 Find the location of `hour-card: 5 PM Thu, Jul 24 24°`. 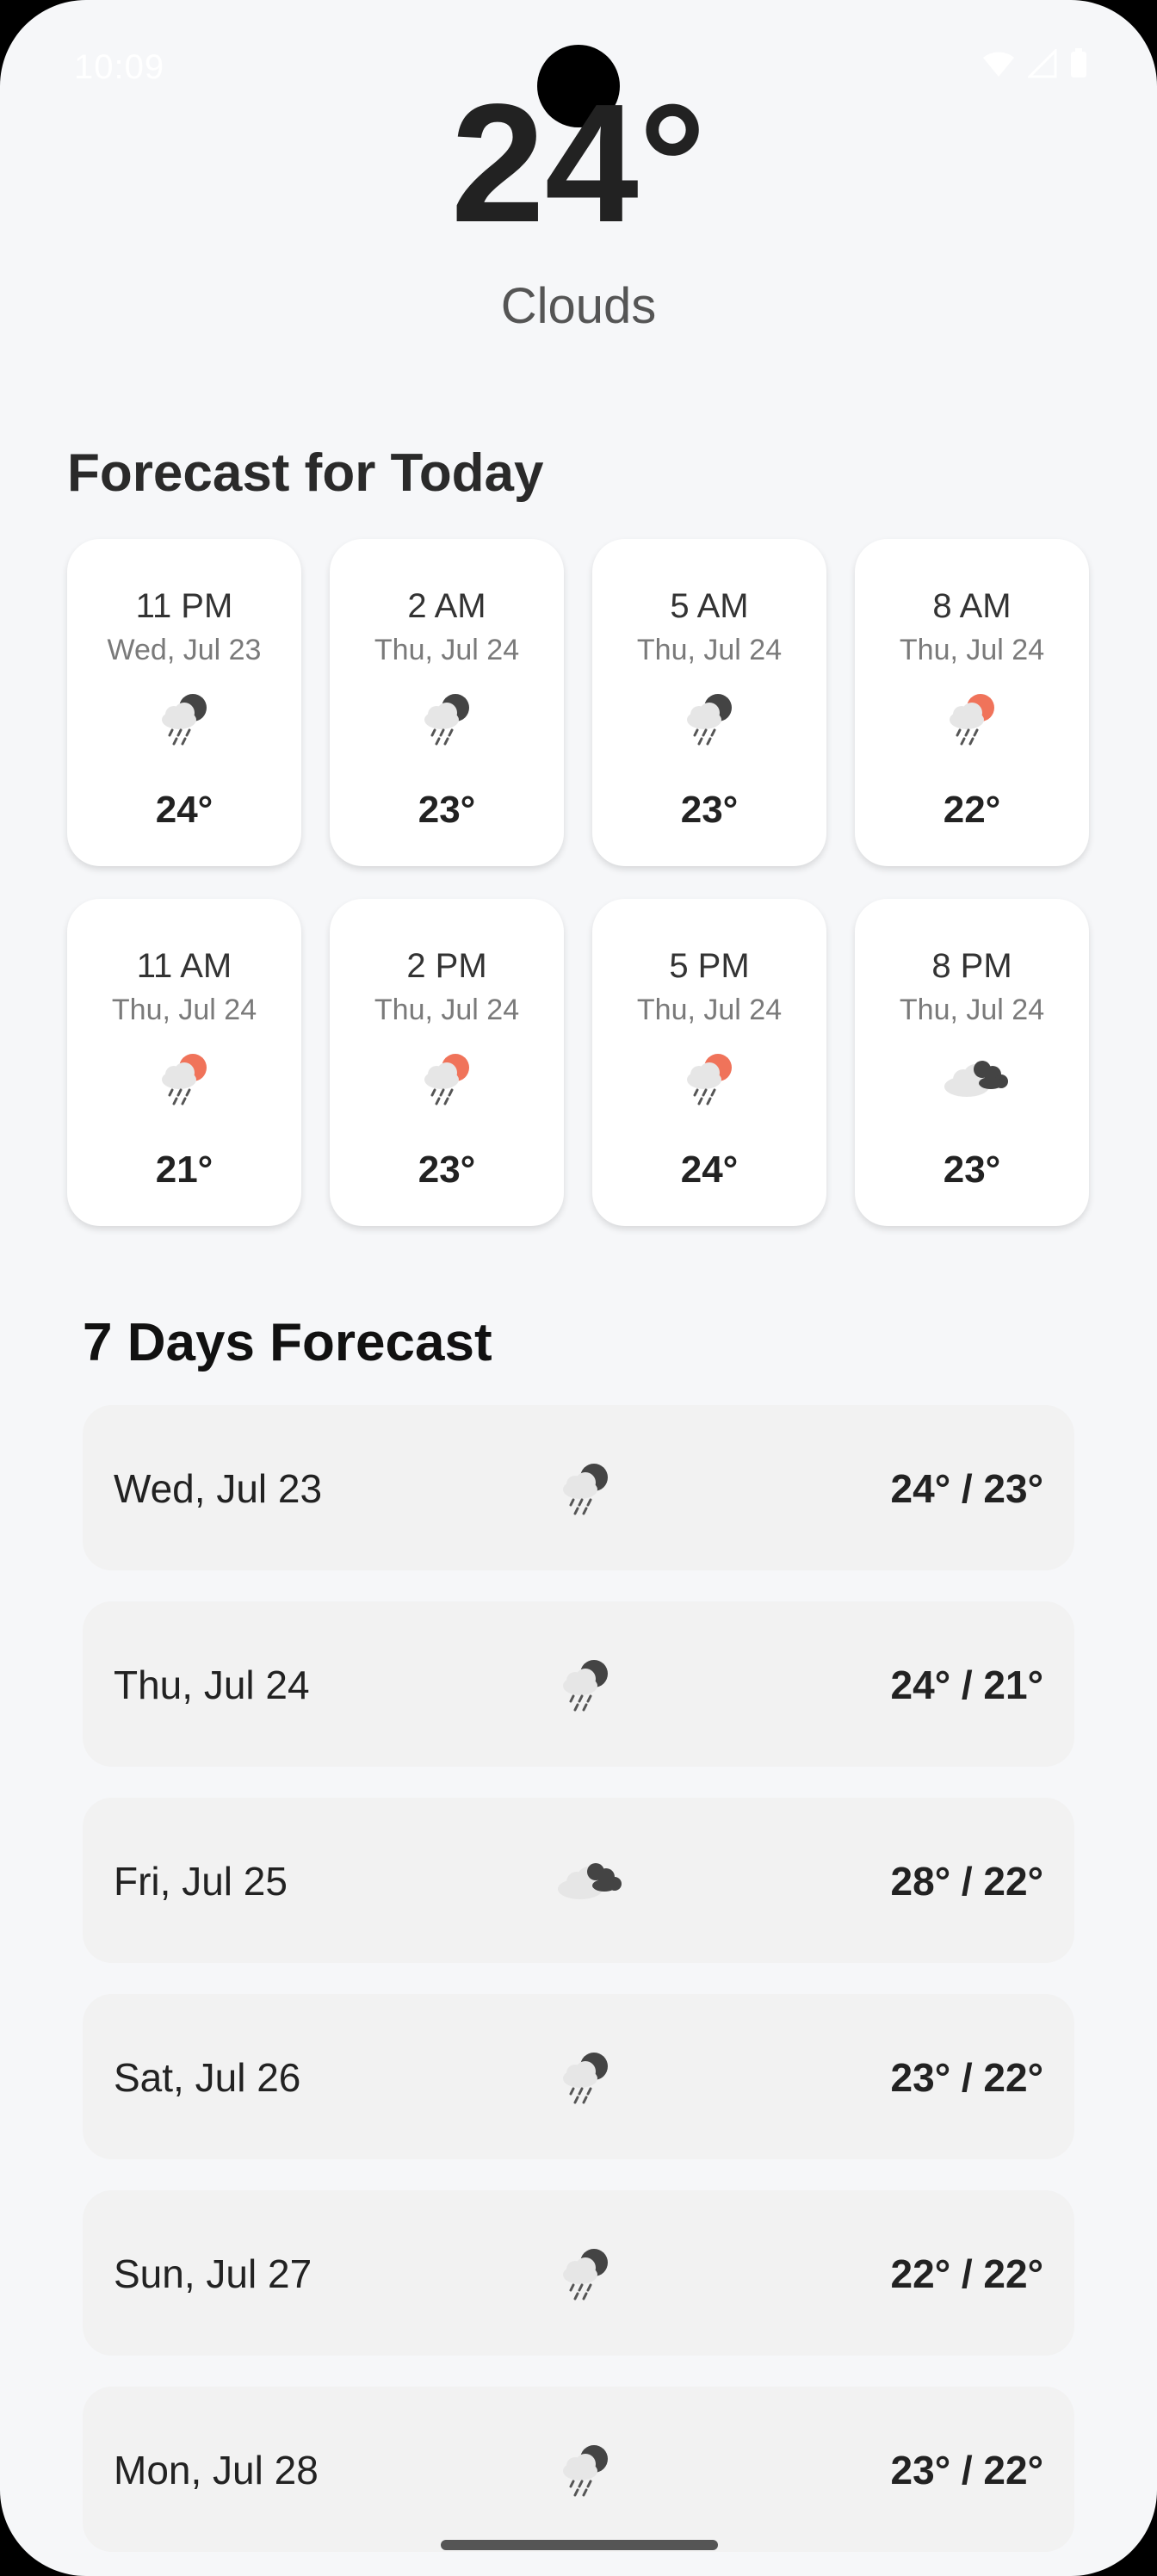

hour-card: 5 PM Thu, Jul 24 24° is located at coordinates (709, 1062).